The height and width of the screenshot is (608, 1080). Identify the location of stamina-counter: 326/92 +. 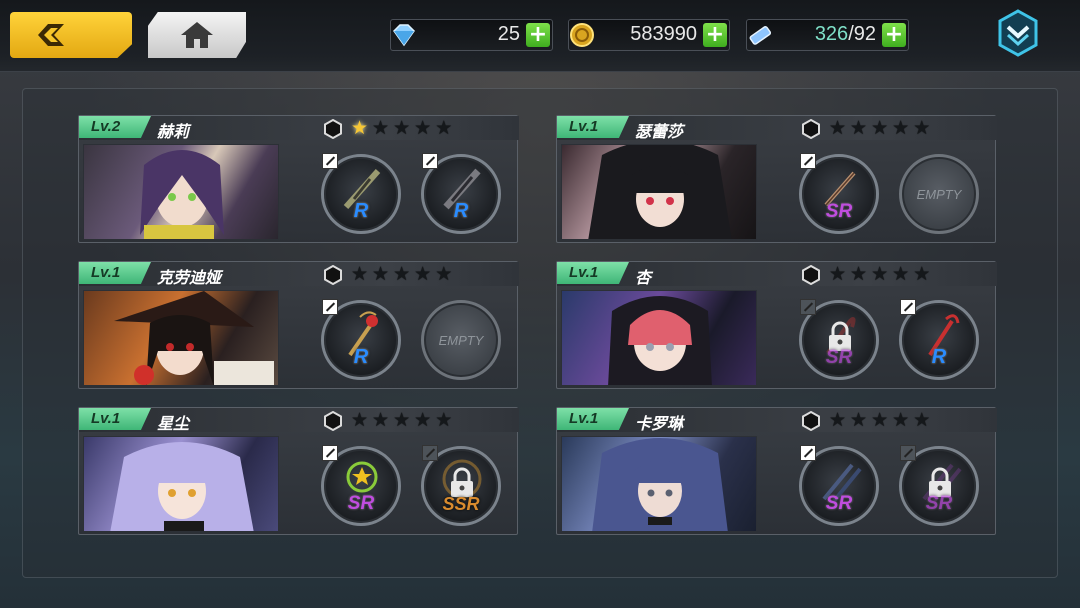
(827, 35).